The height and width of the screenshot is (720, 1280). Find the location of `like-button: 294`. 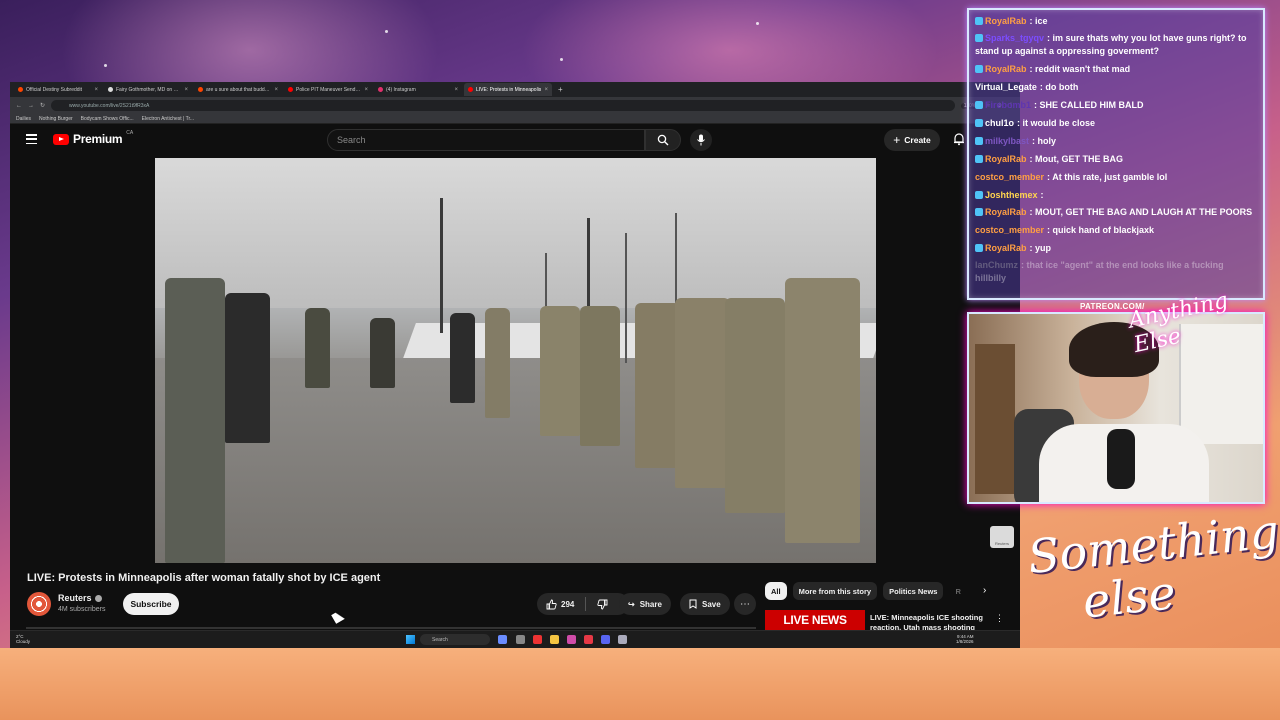

like-button: 294 is located at coordinates (560, 604).